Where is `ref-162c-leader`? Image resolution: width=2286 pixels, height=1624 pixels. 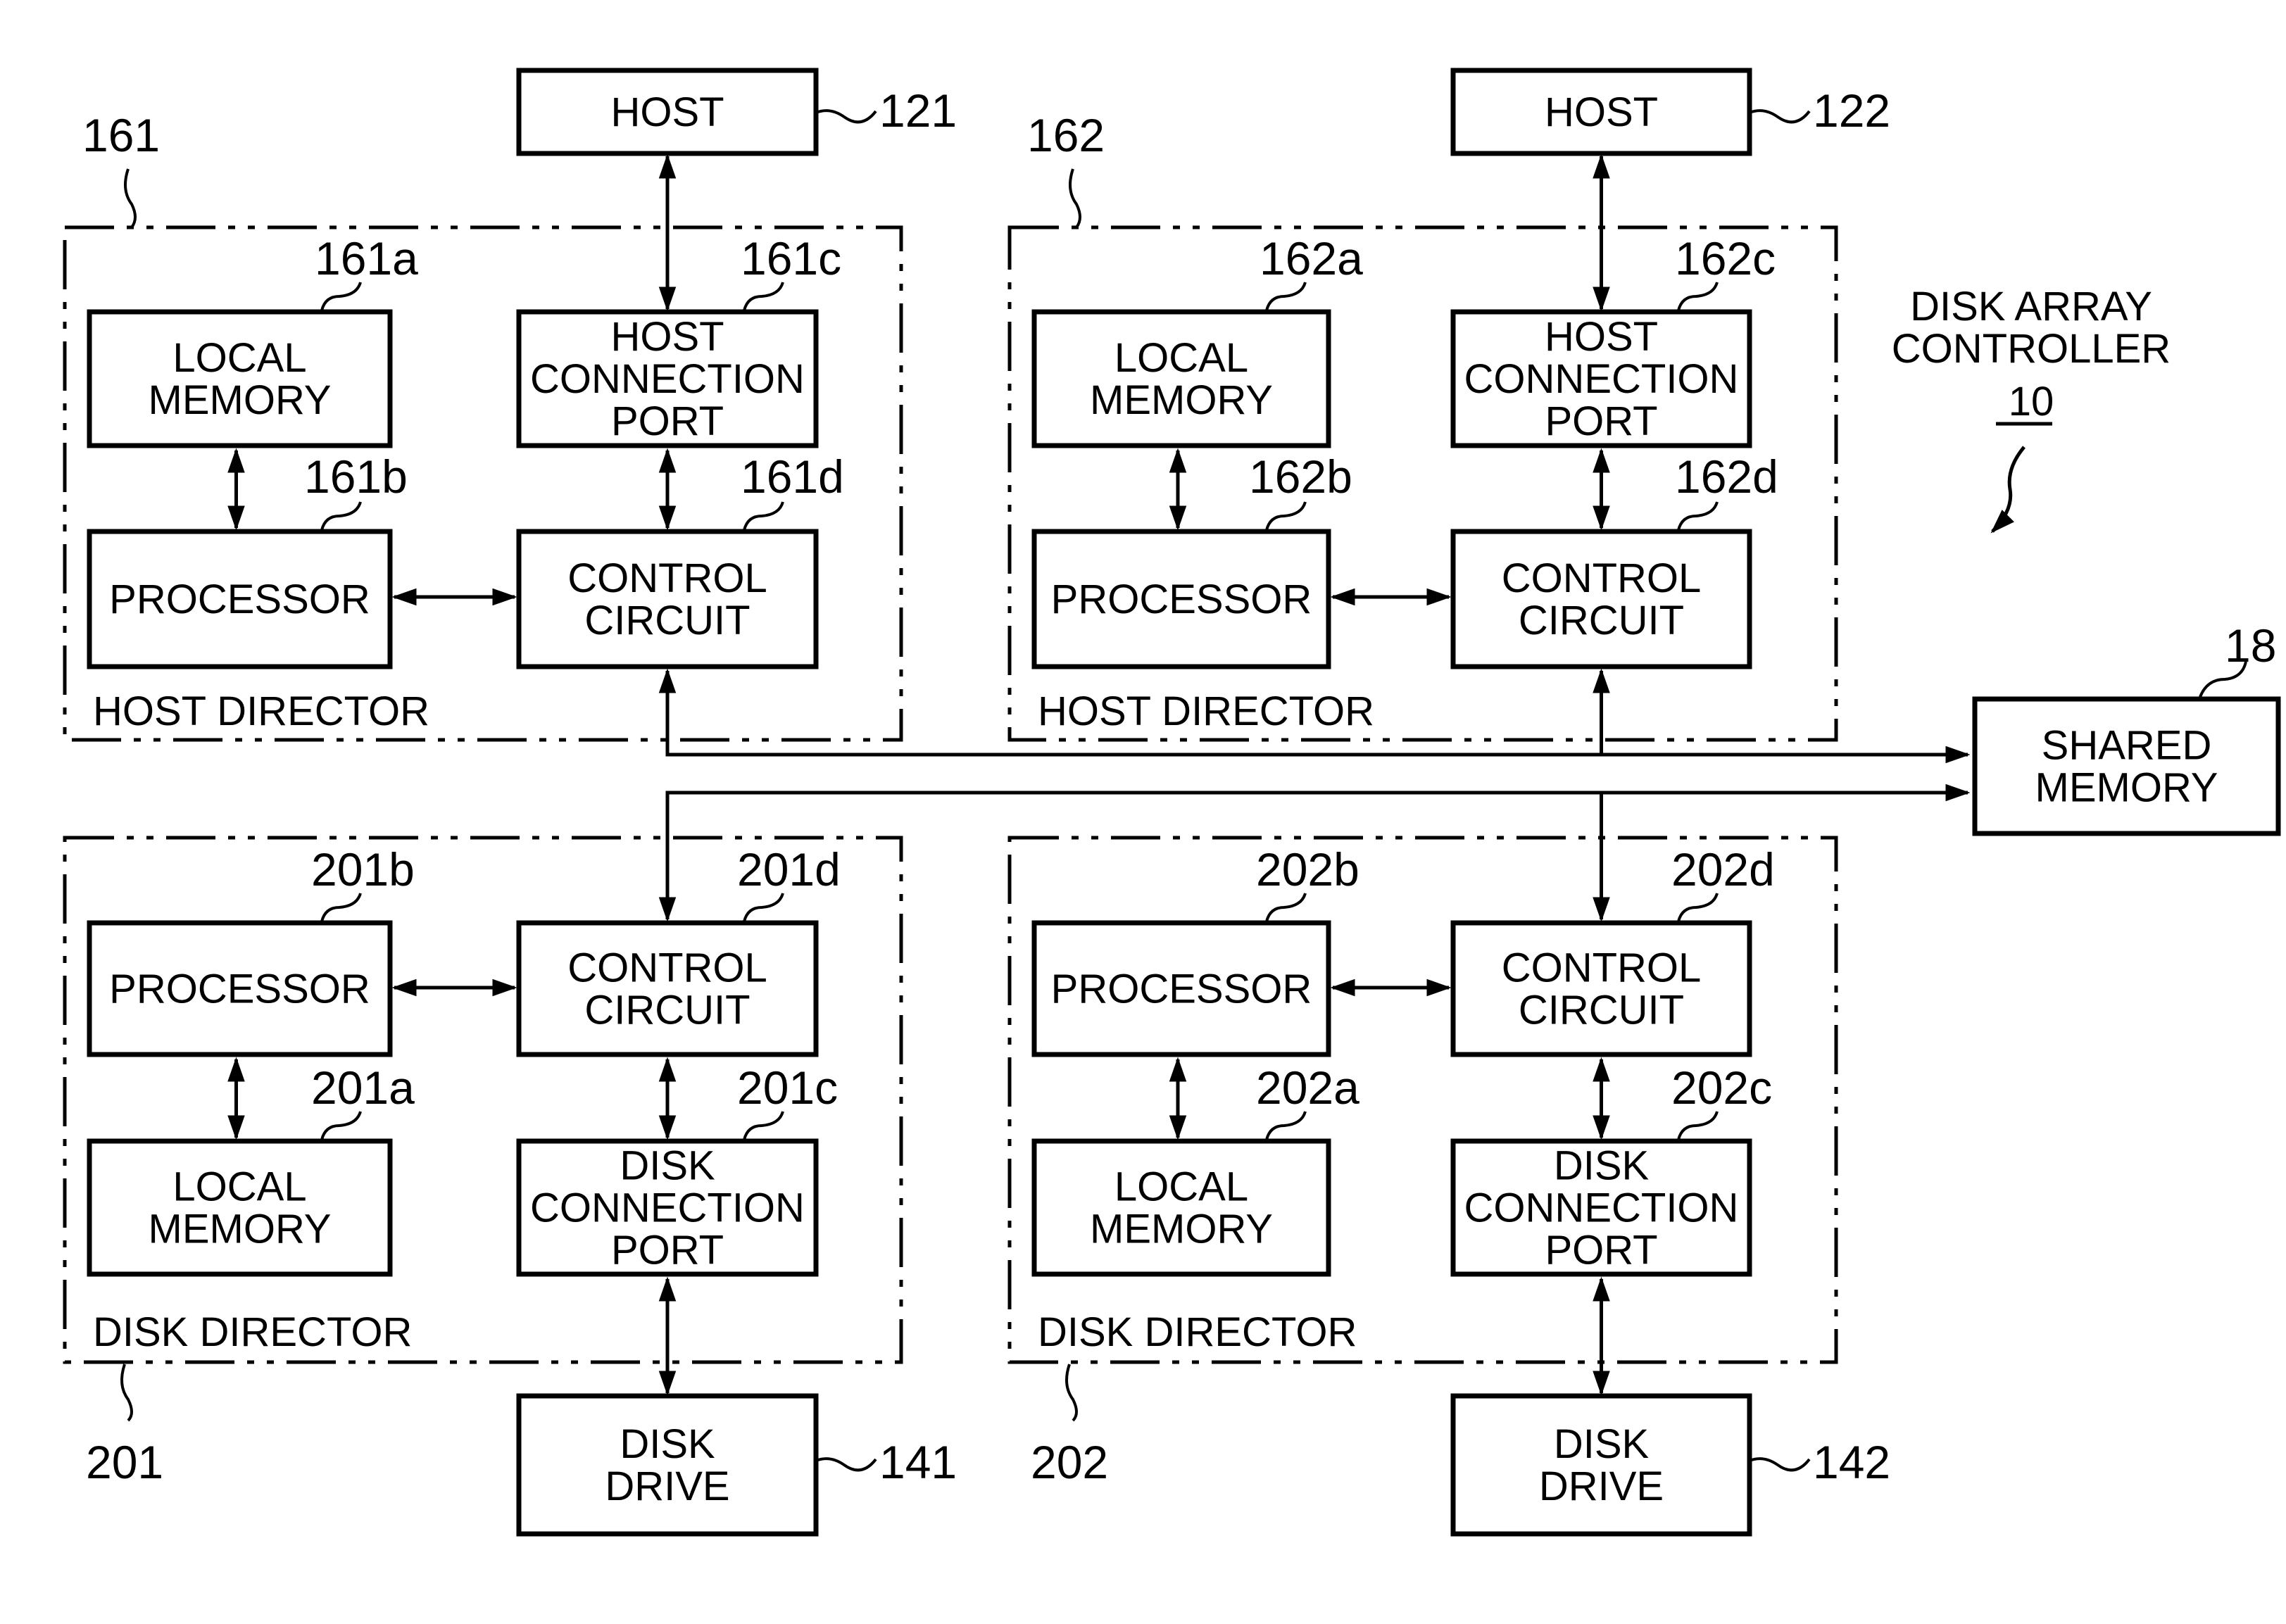 ref-162c-leader is located at coordinates (1698, 296).